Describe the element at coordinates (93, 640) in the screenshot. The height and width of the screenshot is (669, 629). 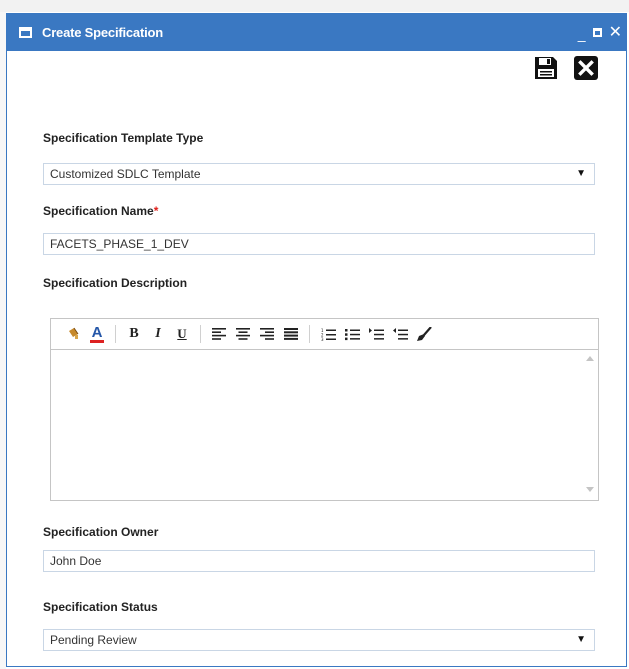
I see `specification-status-value: Pending Review` at that location.